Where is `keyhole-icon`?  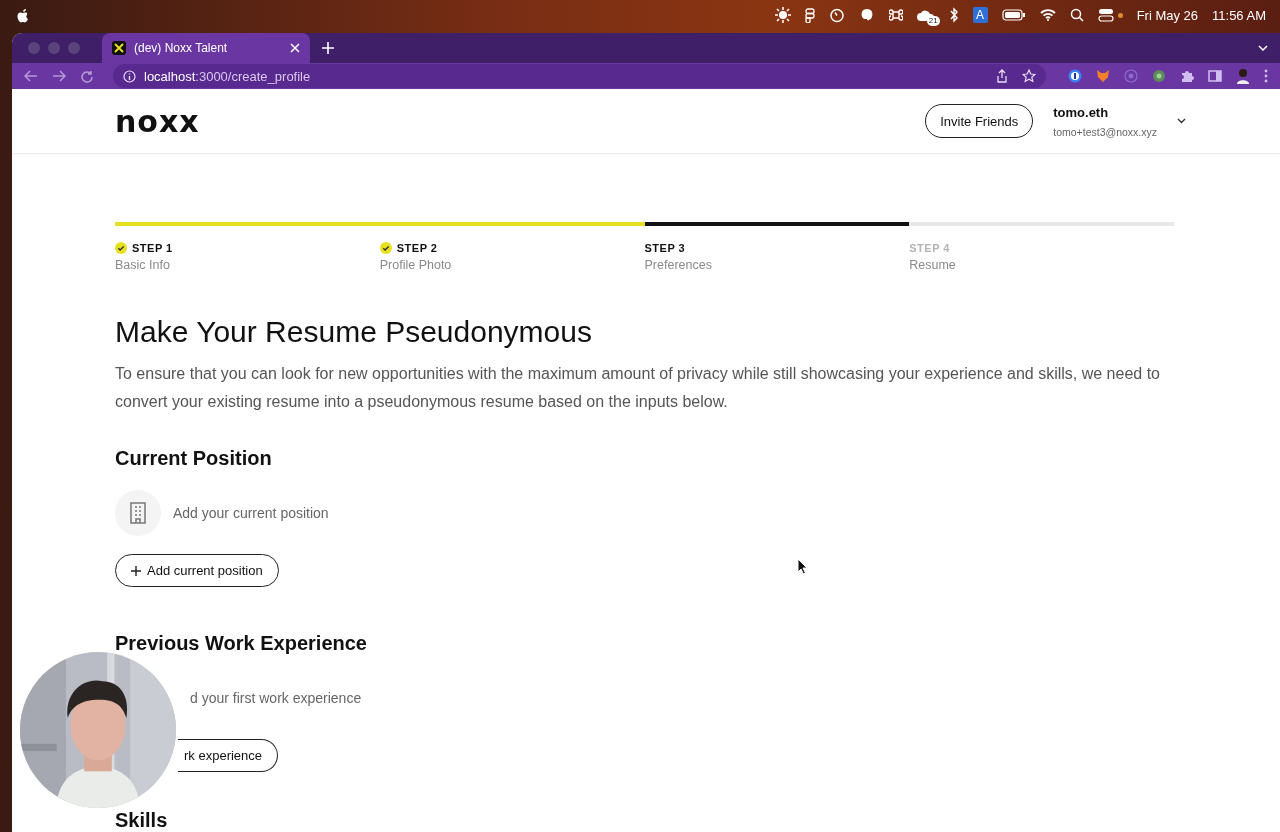 keyhole-icon is located at coordinates (1075, 76).